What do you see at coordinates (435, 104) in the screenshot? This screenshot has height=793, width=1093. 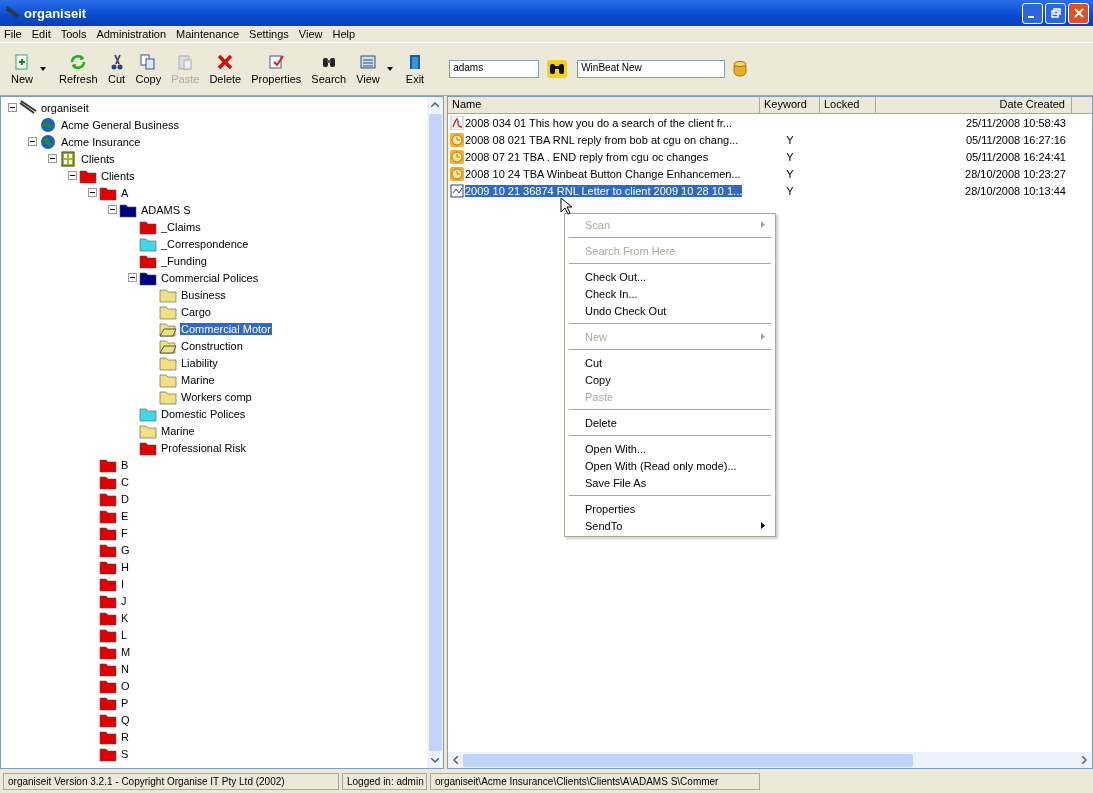 I see `scroll-up-icon` at bounding box center [435, 104].